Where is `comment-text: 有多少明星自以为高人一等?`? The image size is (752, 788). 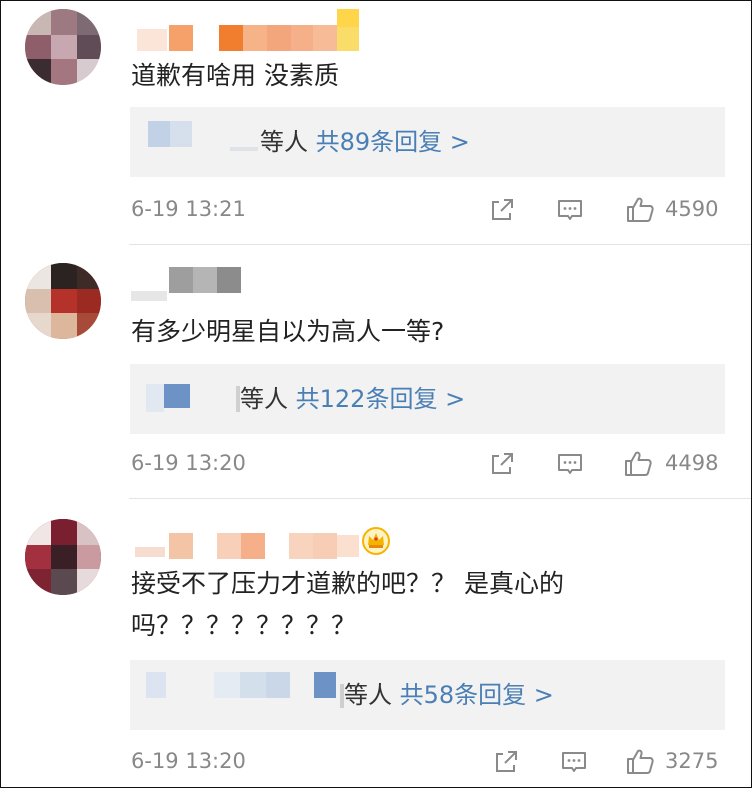 comment-text: 有多少明星自以为高人一等? is located at coordinates (288, 331).